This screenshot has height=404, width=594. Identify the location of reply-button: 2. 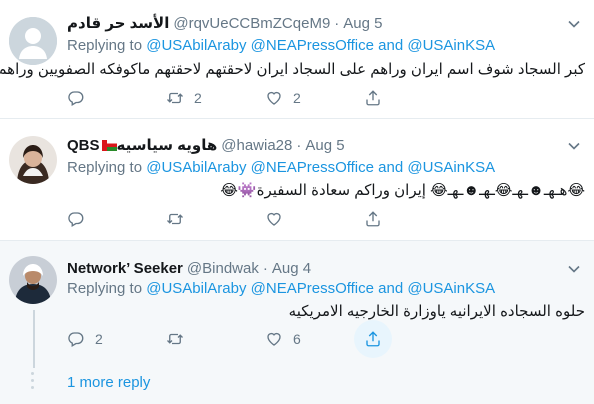
(85, 339).